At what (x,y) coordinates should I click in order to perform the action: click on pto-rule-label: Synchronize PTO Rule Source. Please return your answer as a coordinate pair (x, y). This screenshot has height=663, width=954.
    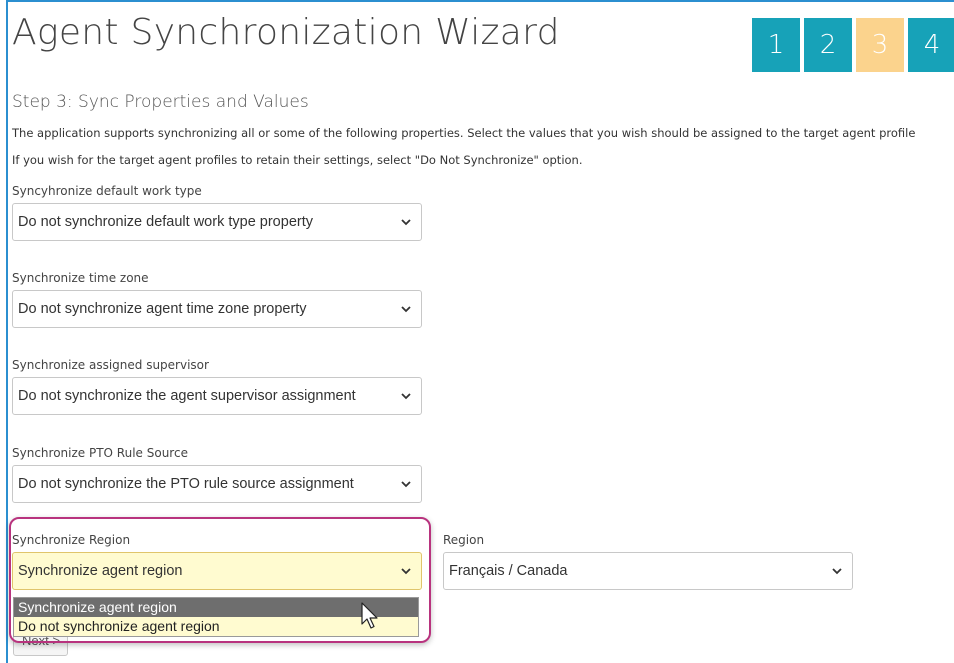
    Looking at the image, I should click on (100, 453).